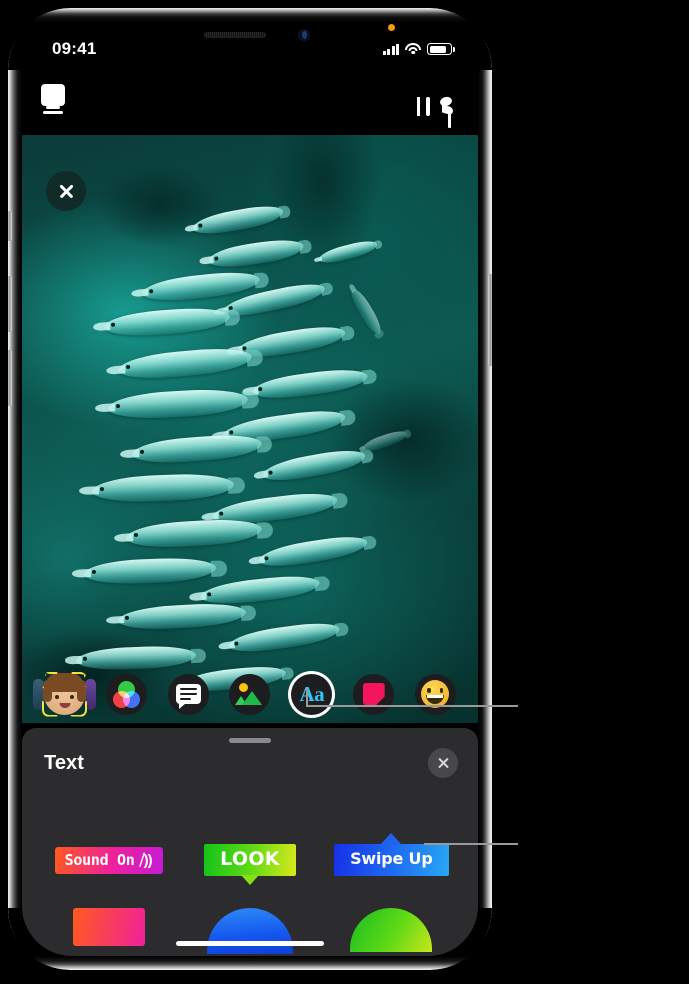 The width and height of the screenshot is (689, 984). What do you see at coordinates (10, 378) in the screenshot?
I see `volume-down-button` at bounding box center [10, 378].